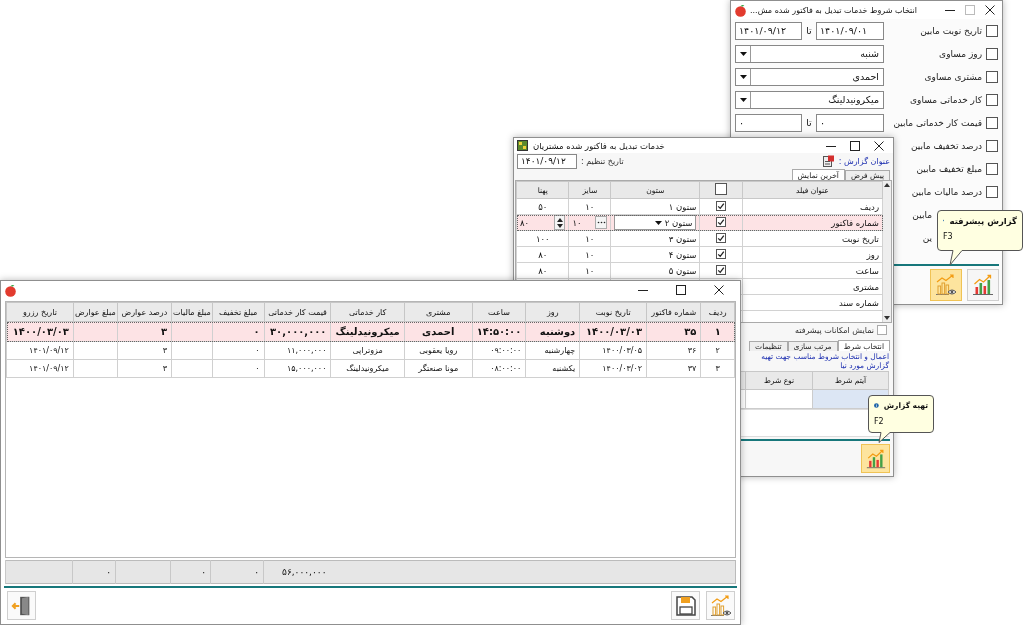 The width and height of the screenshot is (1024, 625). I want to click on dropdown-field: احمدی, so click(809, 76).